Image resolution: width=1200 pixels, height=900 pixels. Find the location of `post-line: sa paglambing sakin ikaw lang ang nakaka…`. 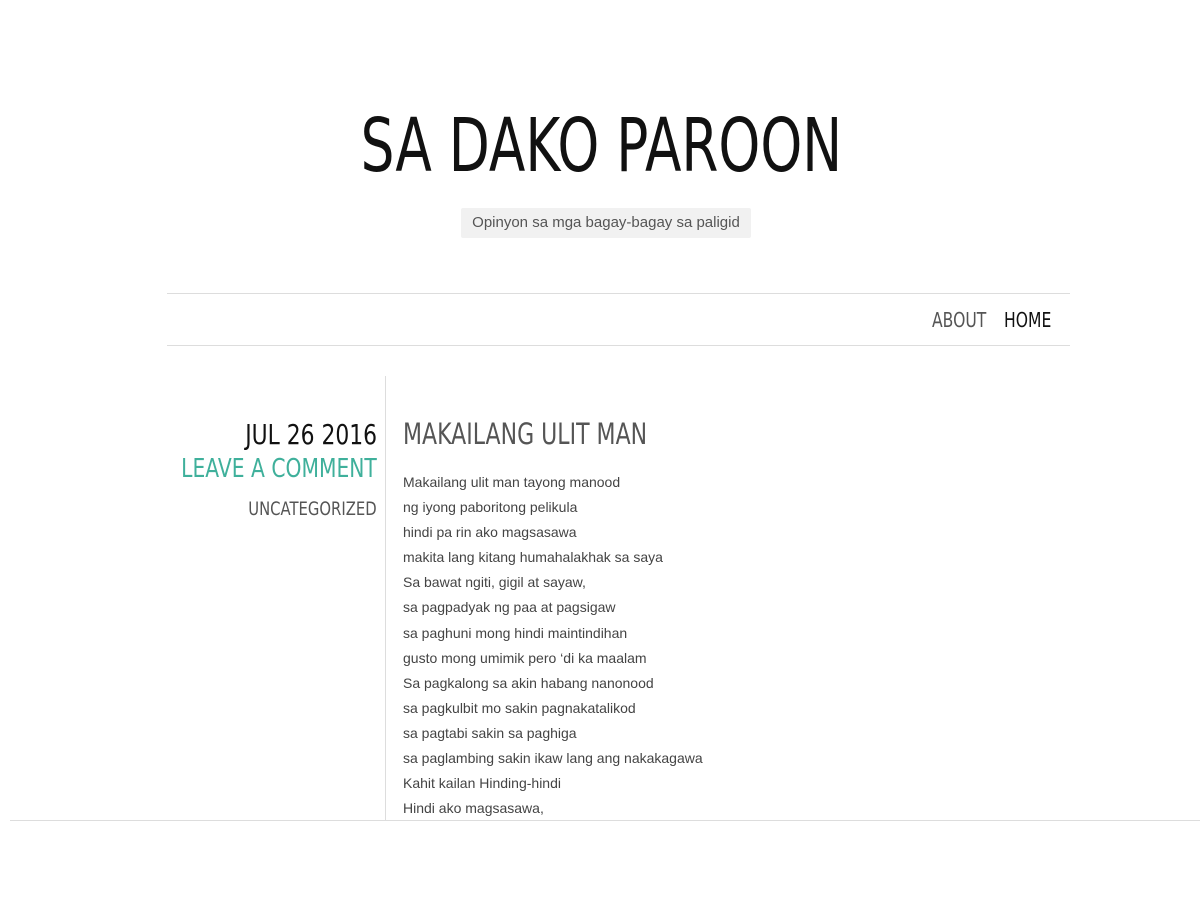

post-line: sa paglambing sakin ikaw lang ang nakaka… is located at coordinates (553, 758).